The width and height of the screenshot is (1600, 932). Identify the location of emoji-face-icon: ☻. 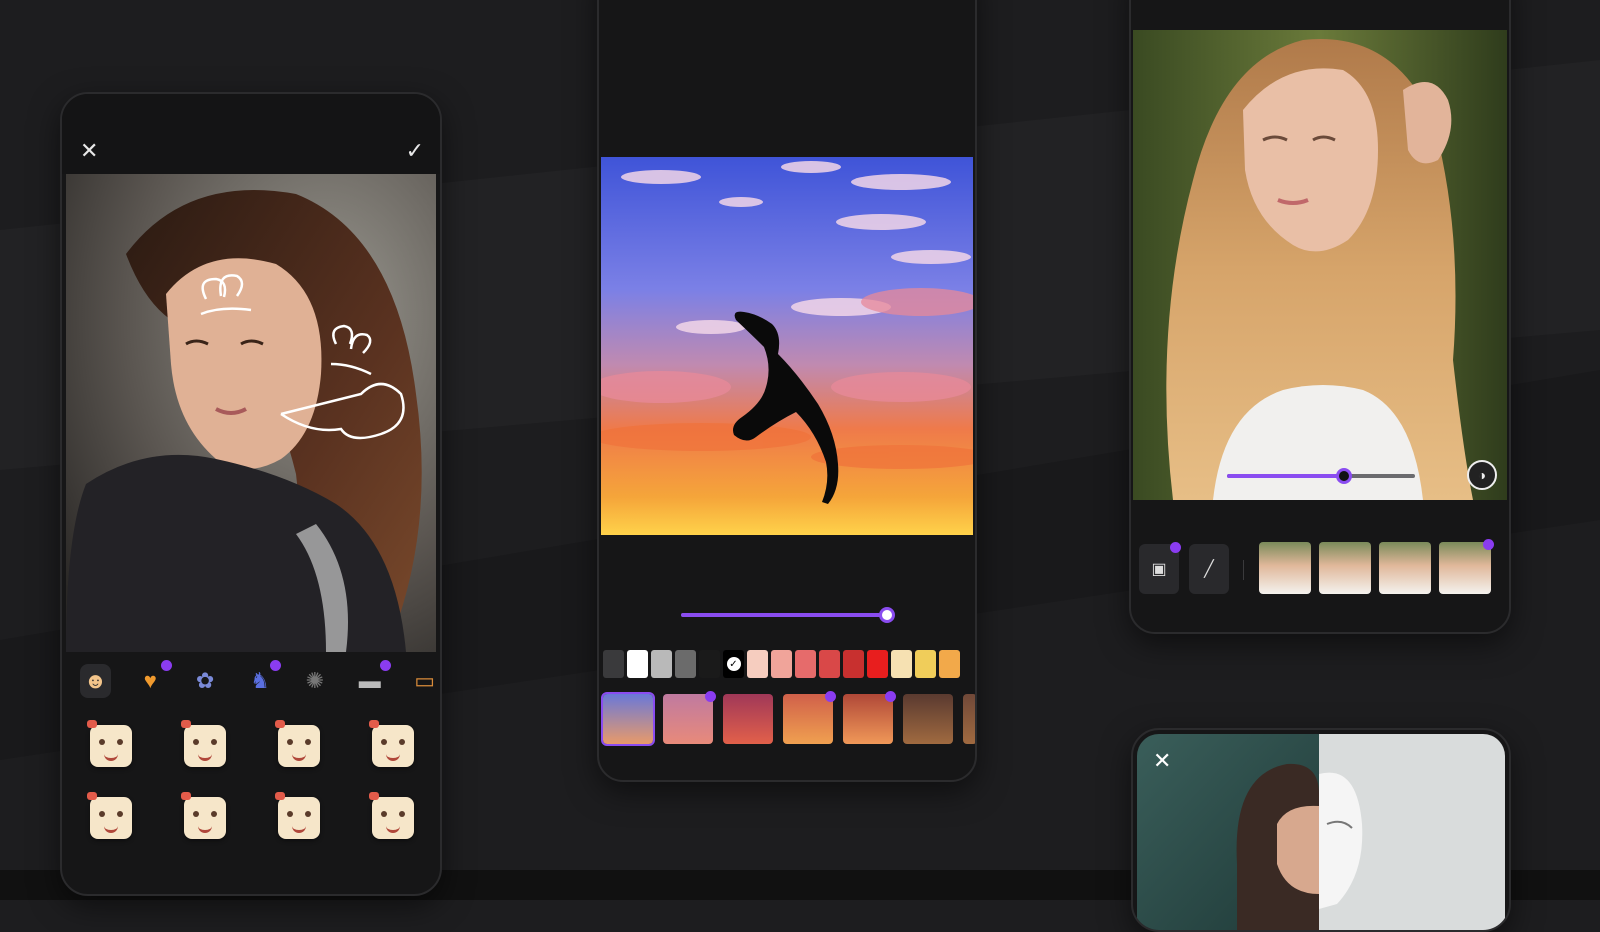
(95, 680).